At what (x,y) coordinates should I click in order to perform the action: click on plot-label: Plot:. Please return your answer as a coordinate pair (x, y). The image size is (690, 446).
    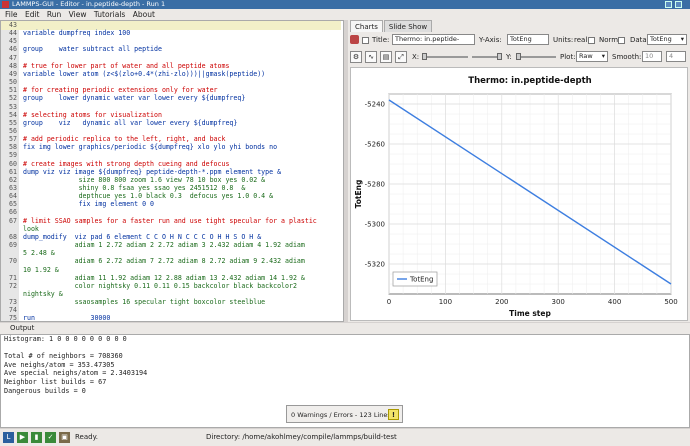
    Looking at the image, I should click on (568, 57).